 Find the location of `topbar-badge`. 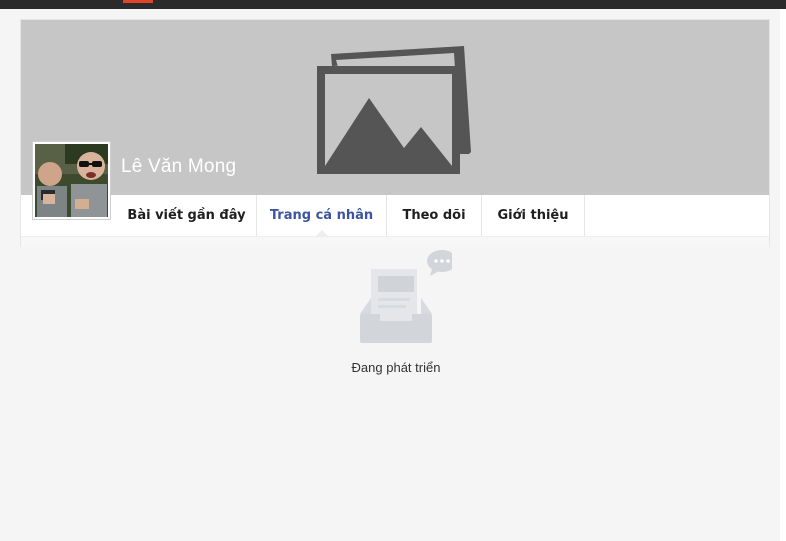

topbar-badge is located at coordinates (138, 1).